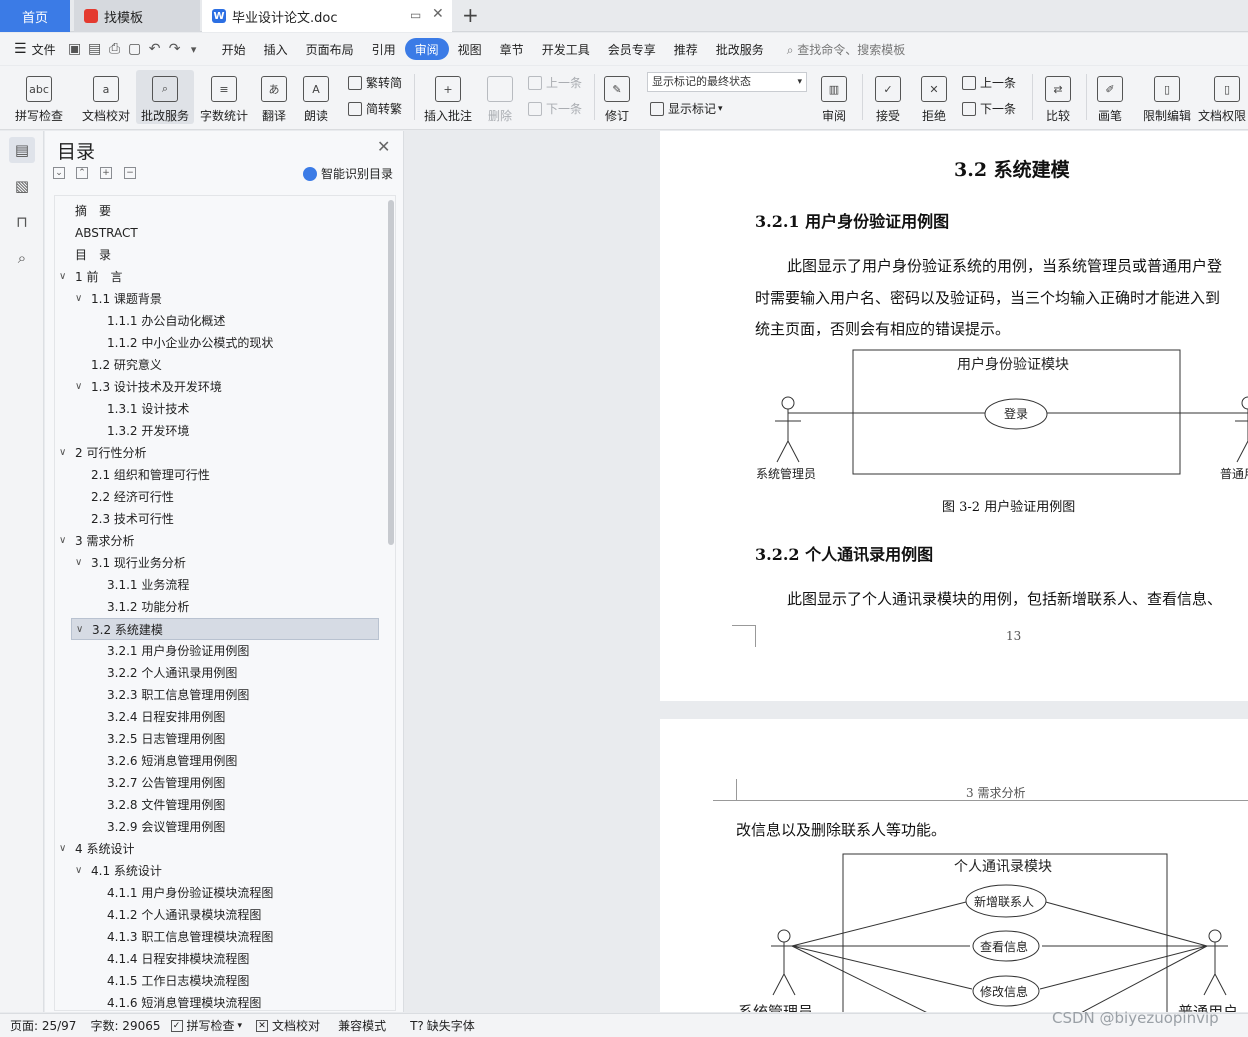  I want to click on read-aloud-button: A 朗读, so click(316, 97).